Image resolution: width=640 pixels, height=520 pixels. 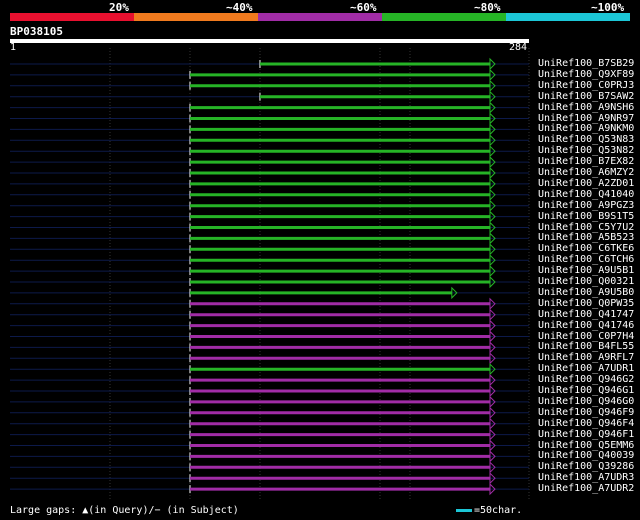 I want to click on hit-label: UniRef100_Q946F1, so click(x=586, y=434).